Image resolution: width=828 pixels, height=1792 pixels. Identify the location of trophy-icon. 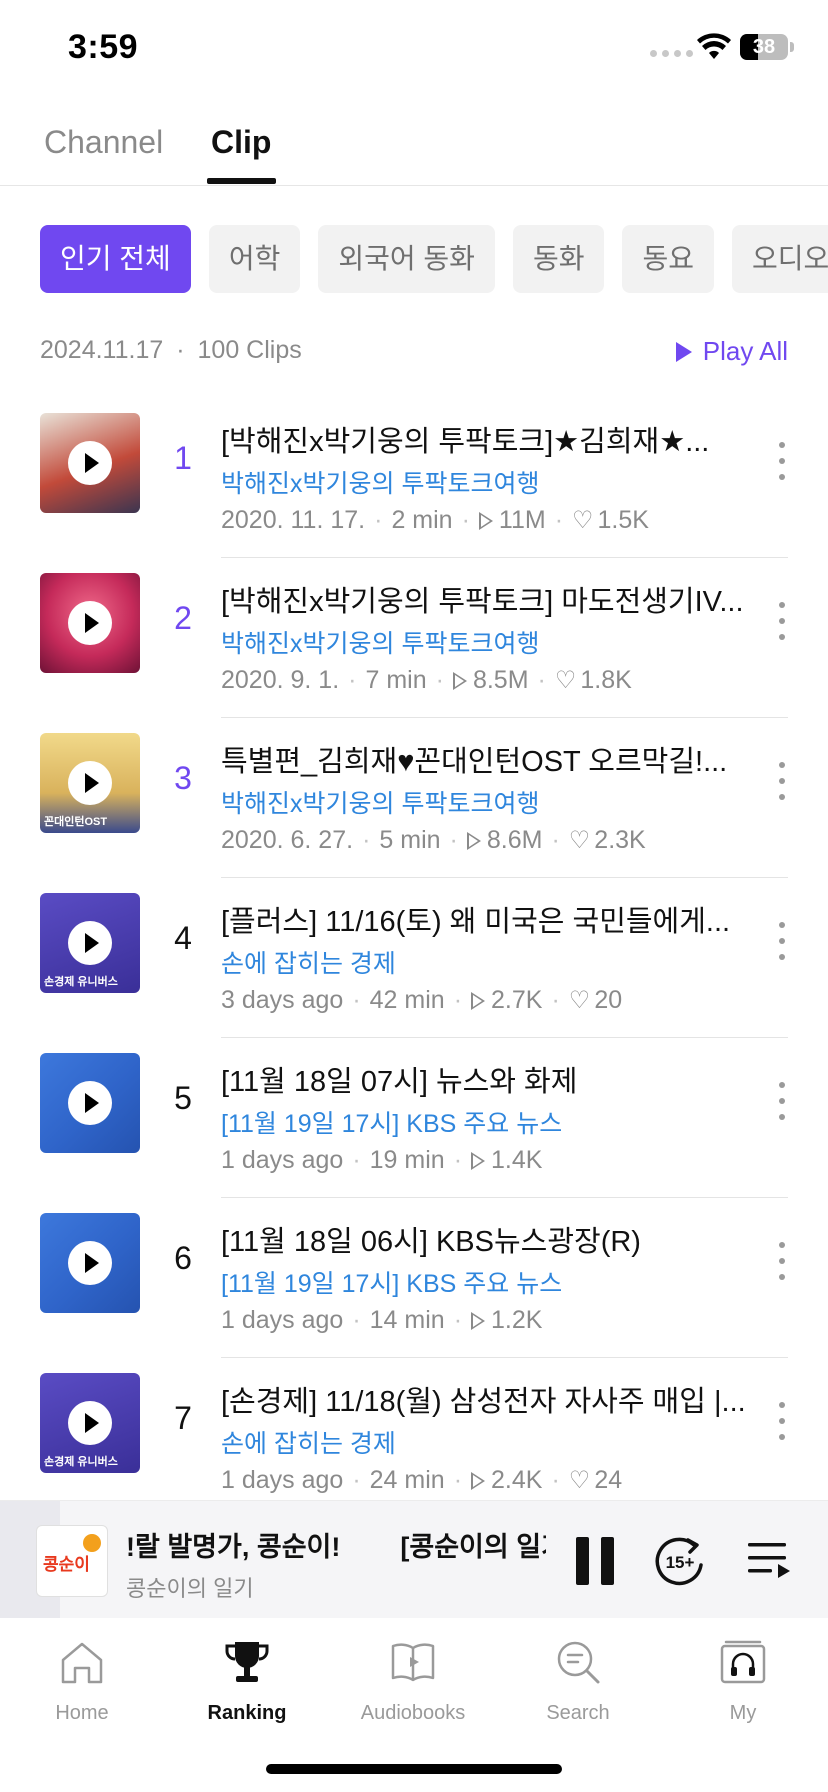
(247, 1662).